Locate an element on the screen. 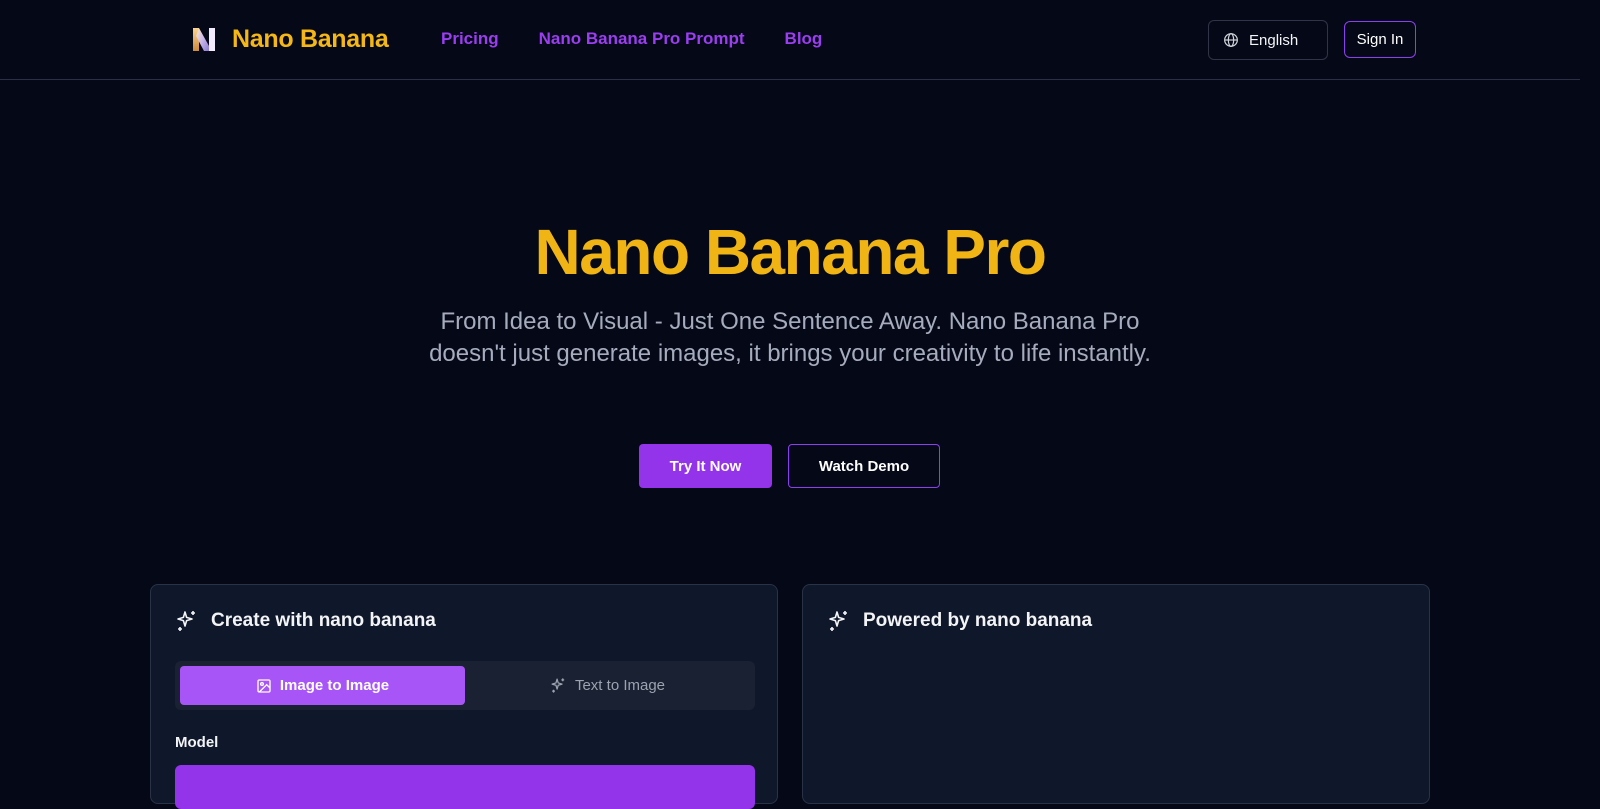 The image size is (1600, 809). create-card-title: Create with nano banana is located at coordinates (323, 620).